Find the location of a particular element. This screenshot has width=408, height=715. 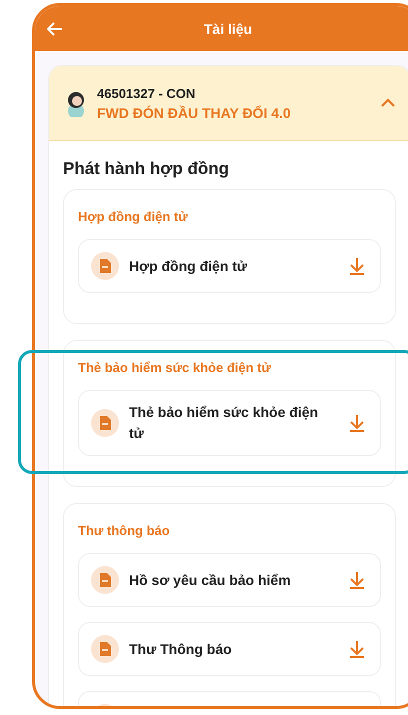

section-heading: Phát hành hợp đồng is located at coordinates (146, 169).